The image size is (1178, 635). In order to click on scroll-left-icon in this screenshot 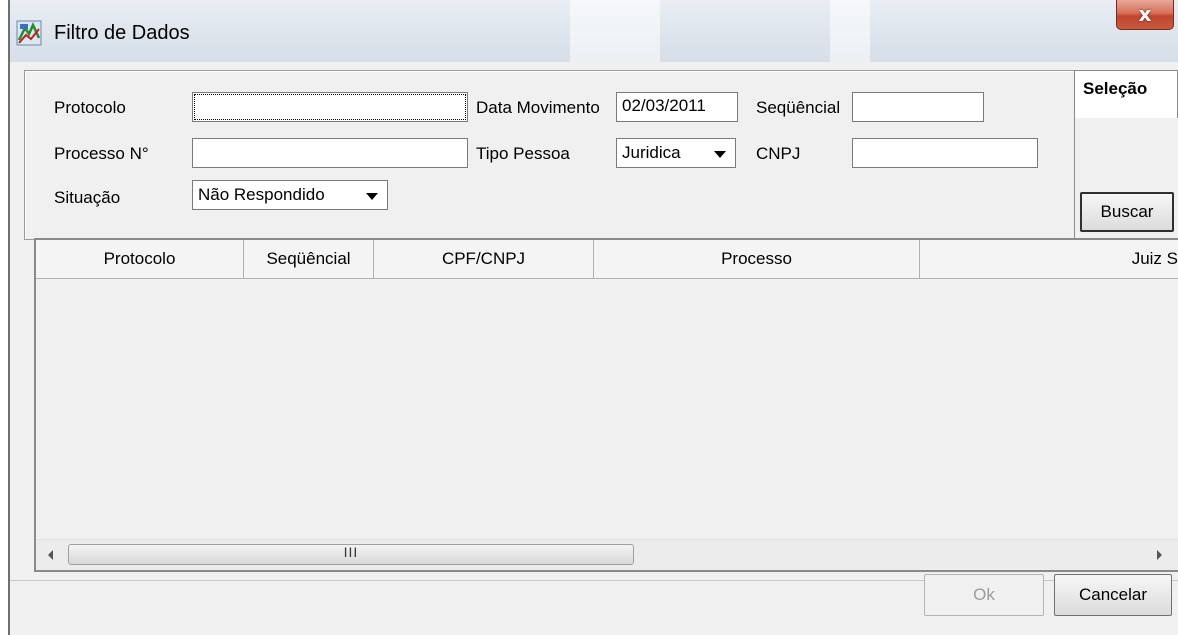, I will do `click(51, 555)`.